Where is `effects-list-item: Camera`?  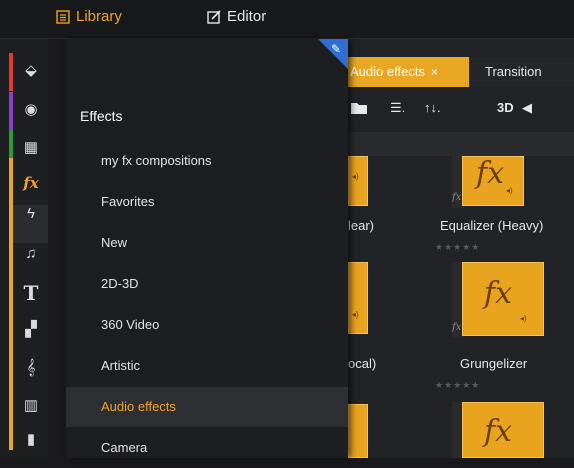
effects-list-item: Camera is located at coordinates (207, 448).